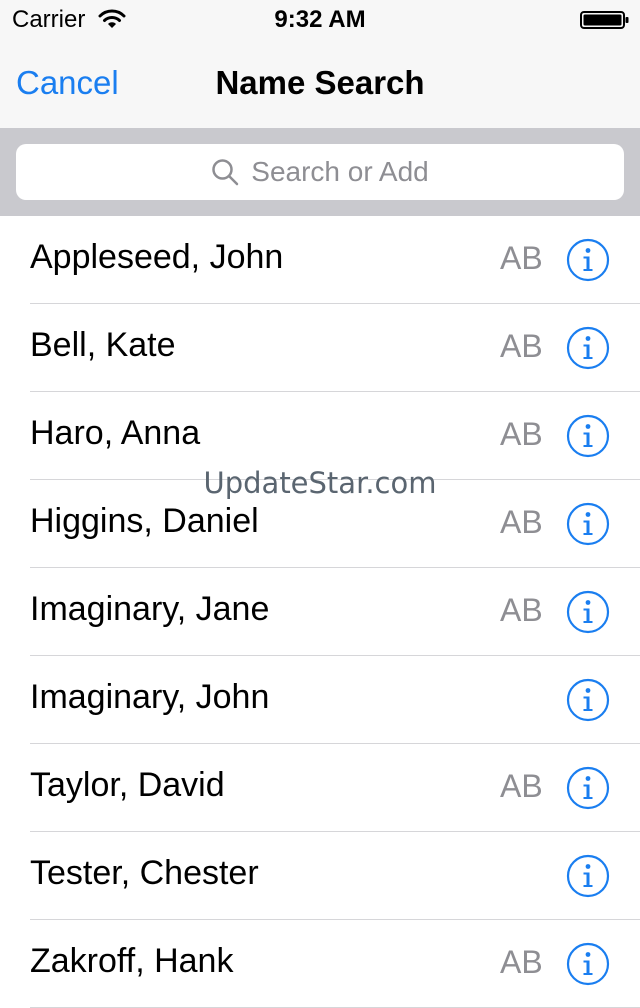 This screenshot has height=1008, width=640. Describe the element at coordinates (132, 961) in the screenshot. I see `contact-name: Zakroff, Hank` at that location.